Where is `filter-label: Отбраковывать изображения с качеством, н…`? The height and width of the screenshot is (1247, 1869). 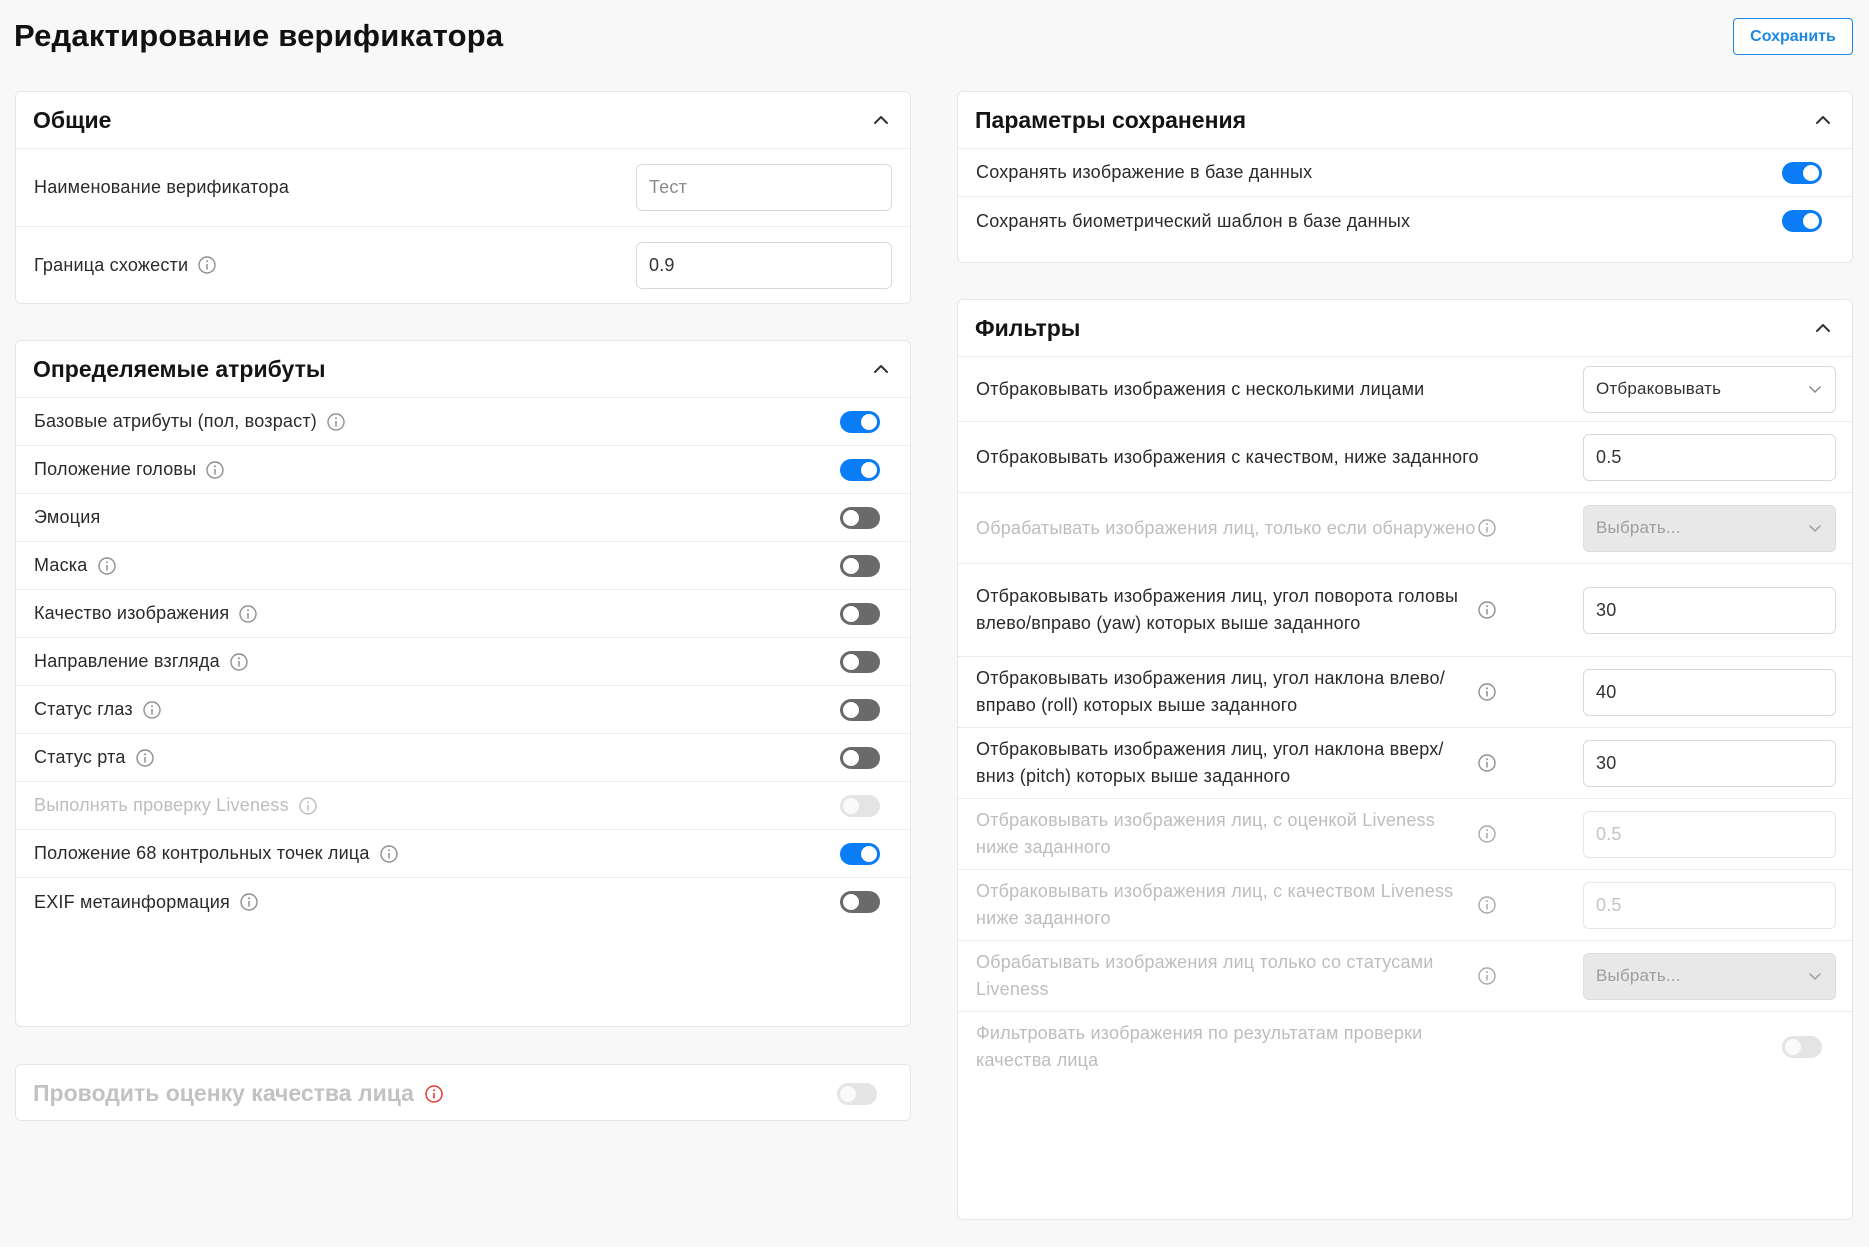
filter-label: Отбраковывать изображения с качеством, н… is located at coordinates (1227, 456).